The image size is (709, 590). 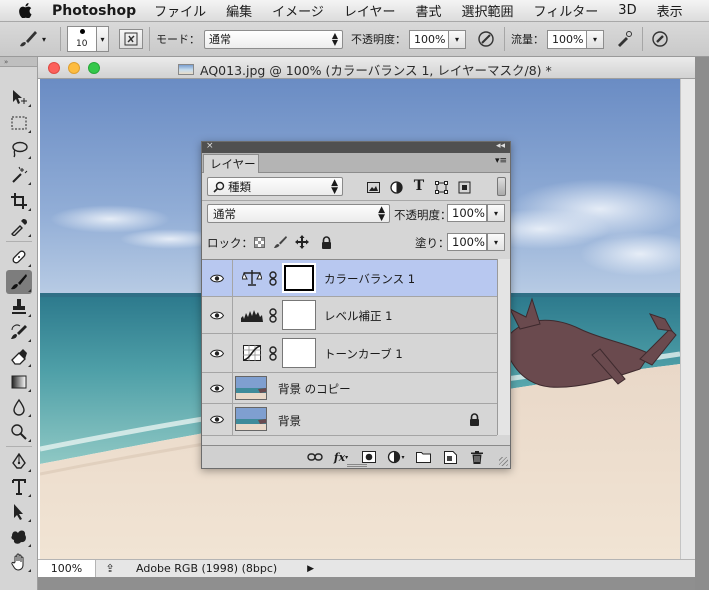 What do you see at coordinates (289, 421) in the screenshot?
I see `layer-name: 背景` at bounding box center [289, 421].